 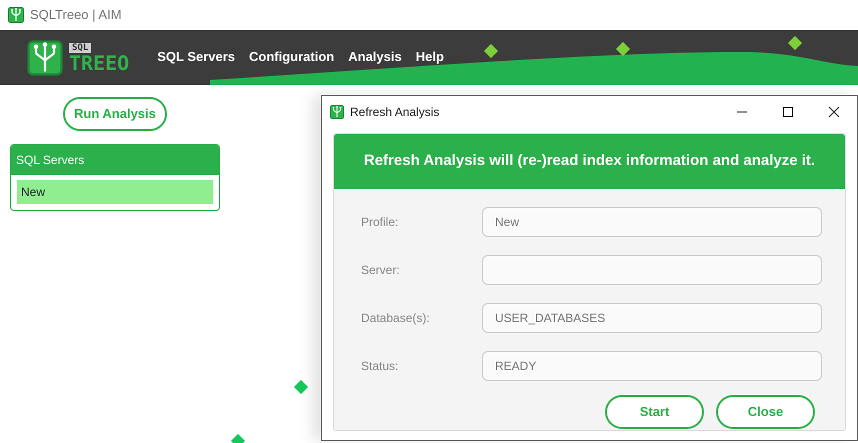 What do you see at coordinates (115, 113) in the screenshot?
I see `run-analysis-button: Run Analysis` at bounding box center [115, 113].